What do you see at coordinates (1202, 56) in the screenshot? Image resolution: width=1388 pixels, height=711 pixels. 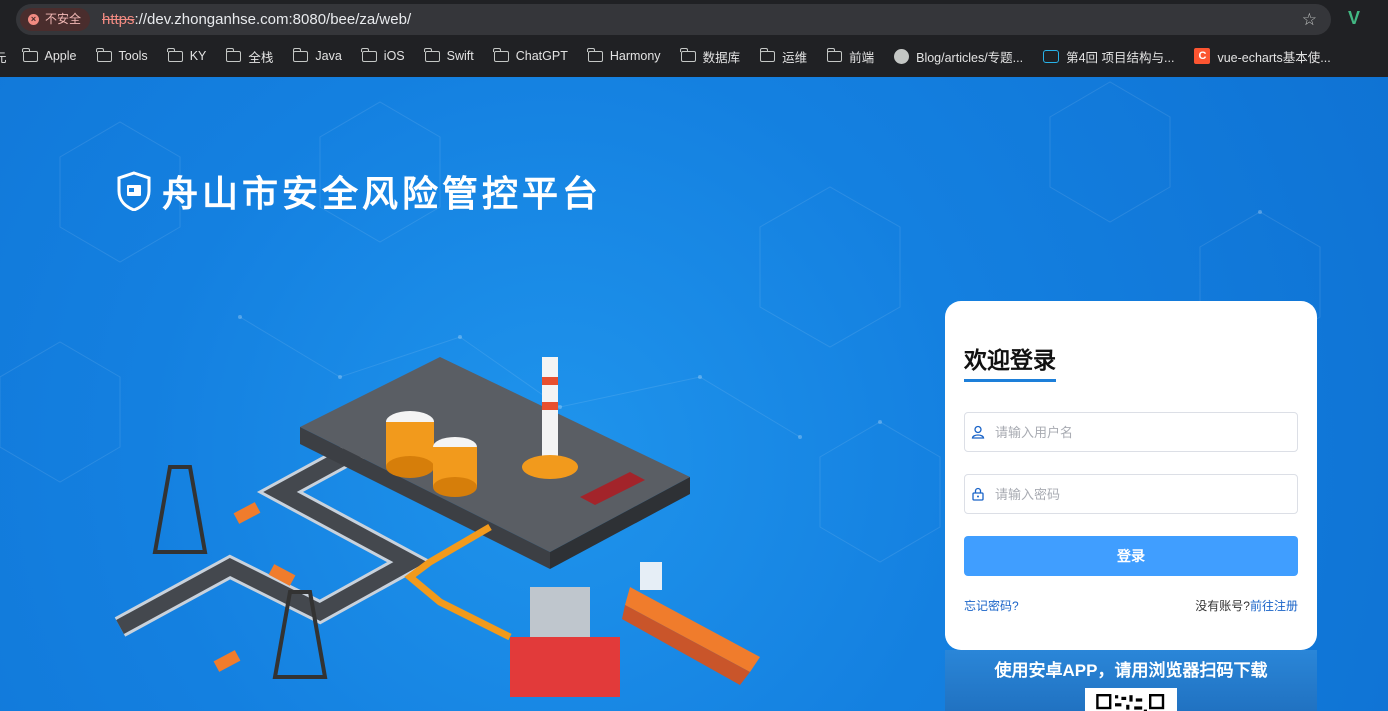 I see `csdn-icon: C` at bounding box center [1202, 56].